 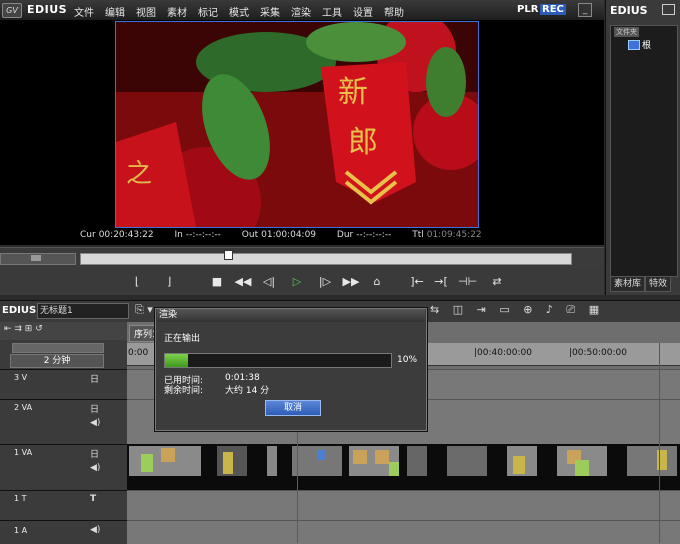 What do you see at coordinates (417, 282) in the screenshot?
I see `insert-icon: ]←` at bounding box center [417, 282].